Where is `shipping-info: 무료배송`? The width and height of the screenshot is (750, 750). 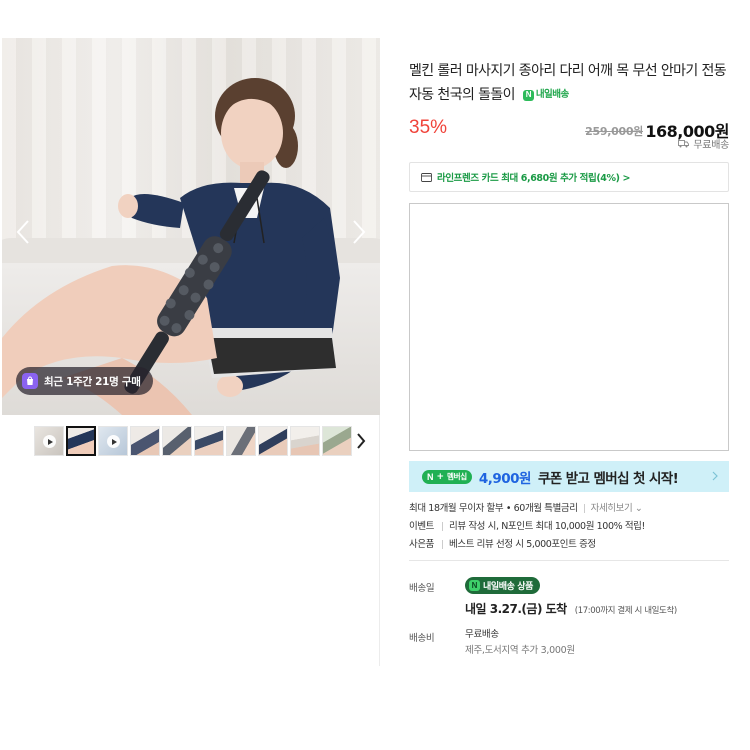
shipping-info: 무료배송 is located at coordinates (703, 143).